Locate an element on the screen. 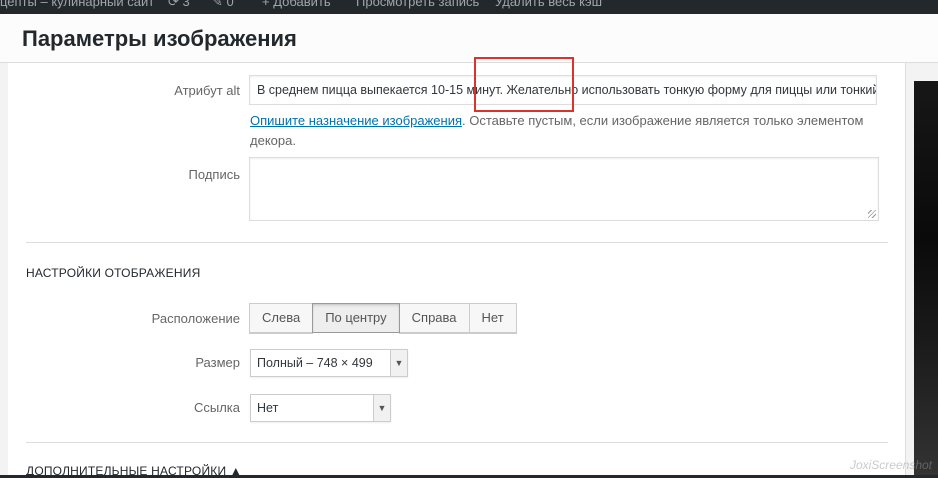  alt-label: Атрибут alt is located at coordinates (207, 90).